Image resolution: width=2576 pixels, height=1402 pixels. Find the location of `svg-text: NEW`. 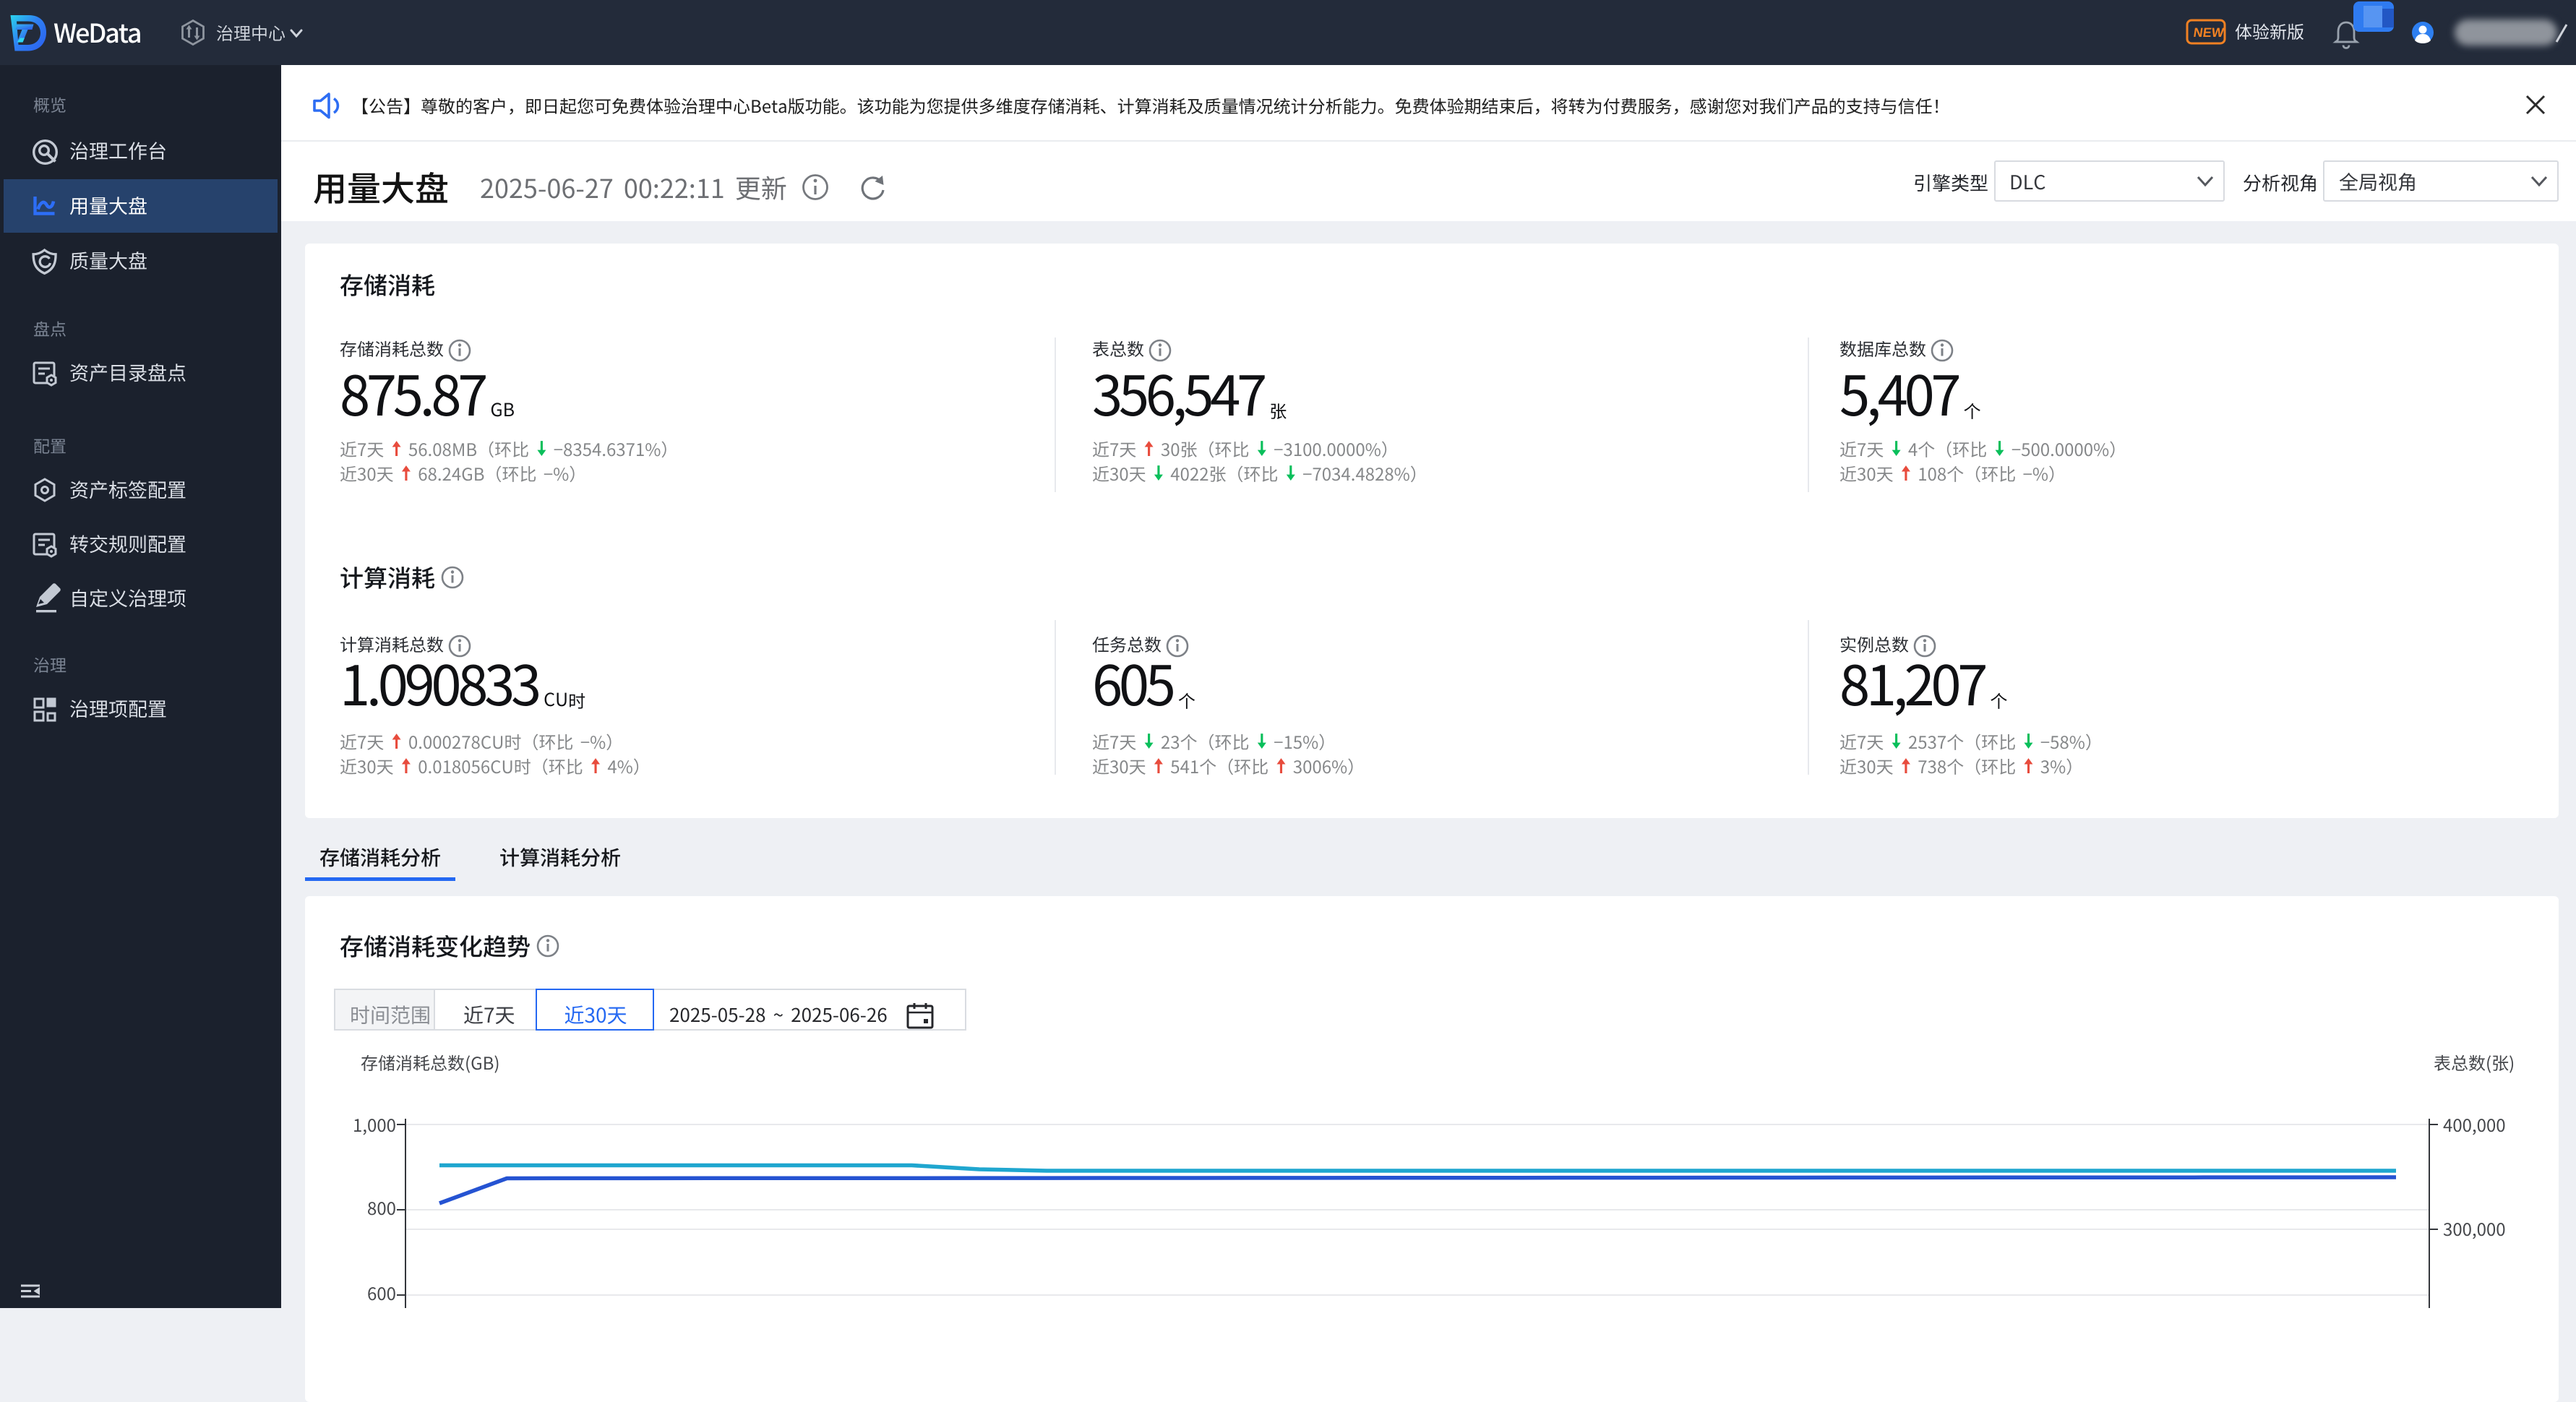

svg-text: NEW is located at coordinates (2209, 32).